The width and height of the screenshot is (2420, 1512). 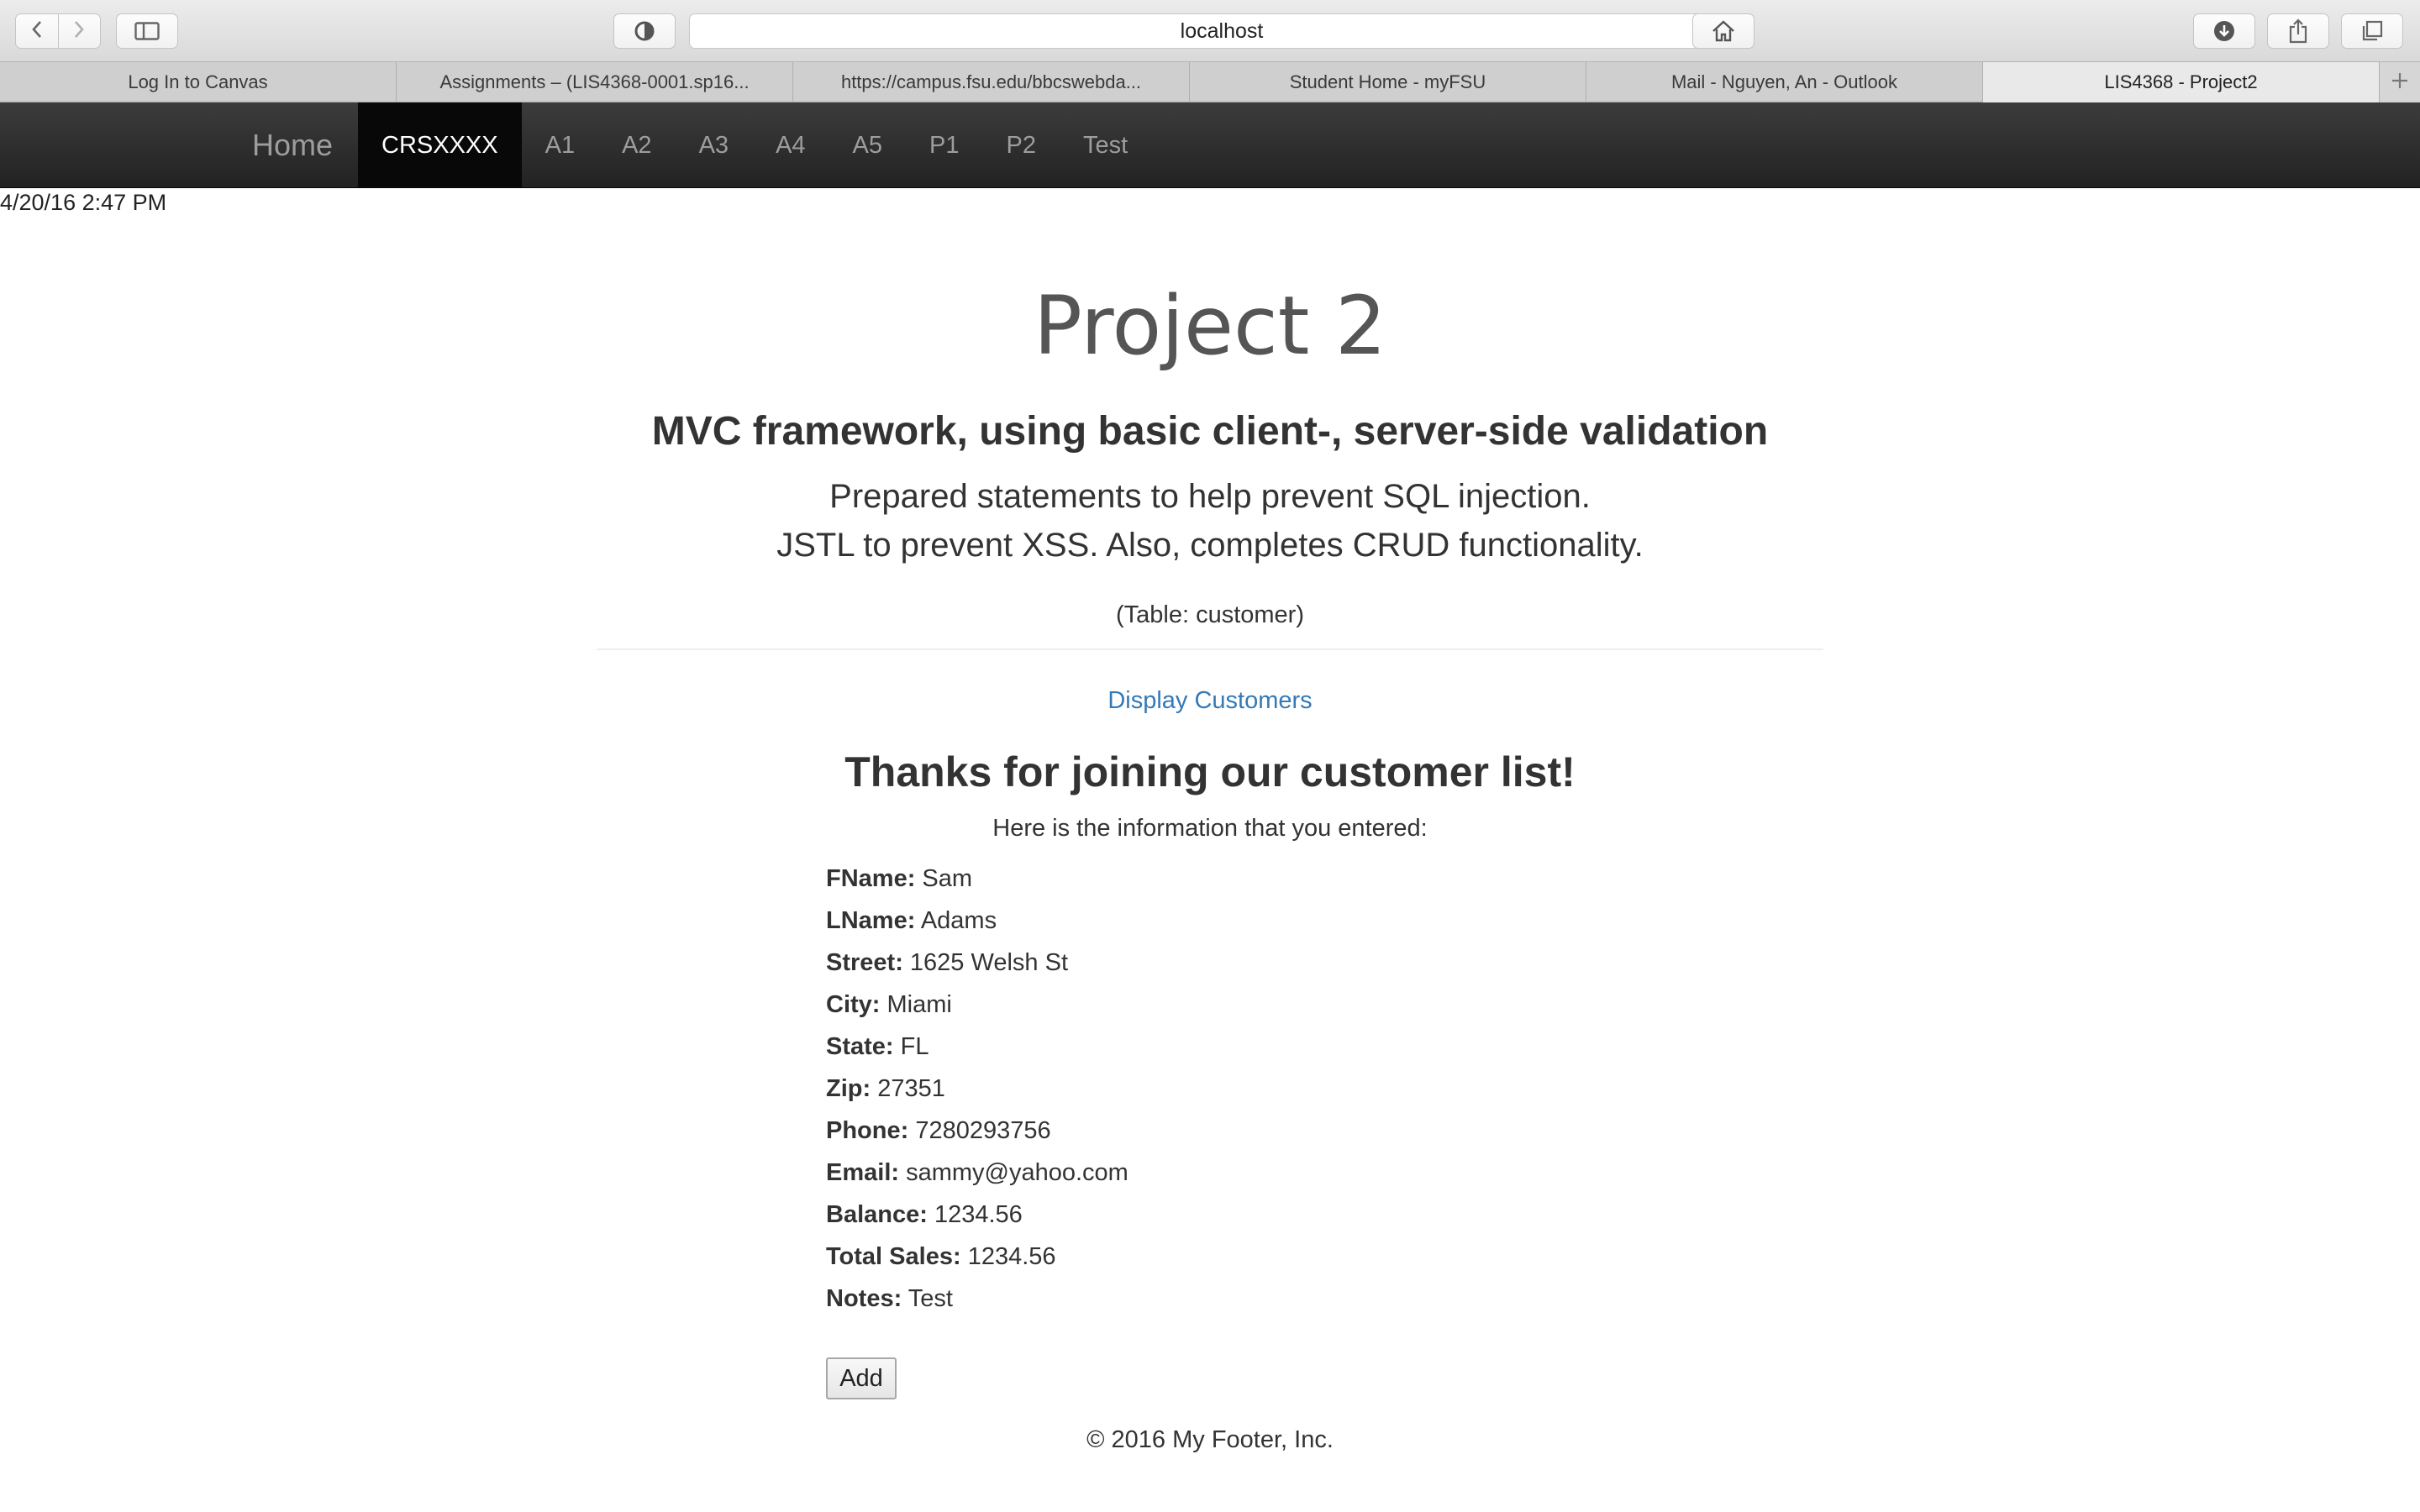 I want to click on field-email: Email: sammy@yahoo.com, so click(x=977, y=1177).